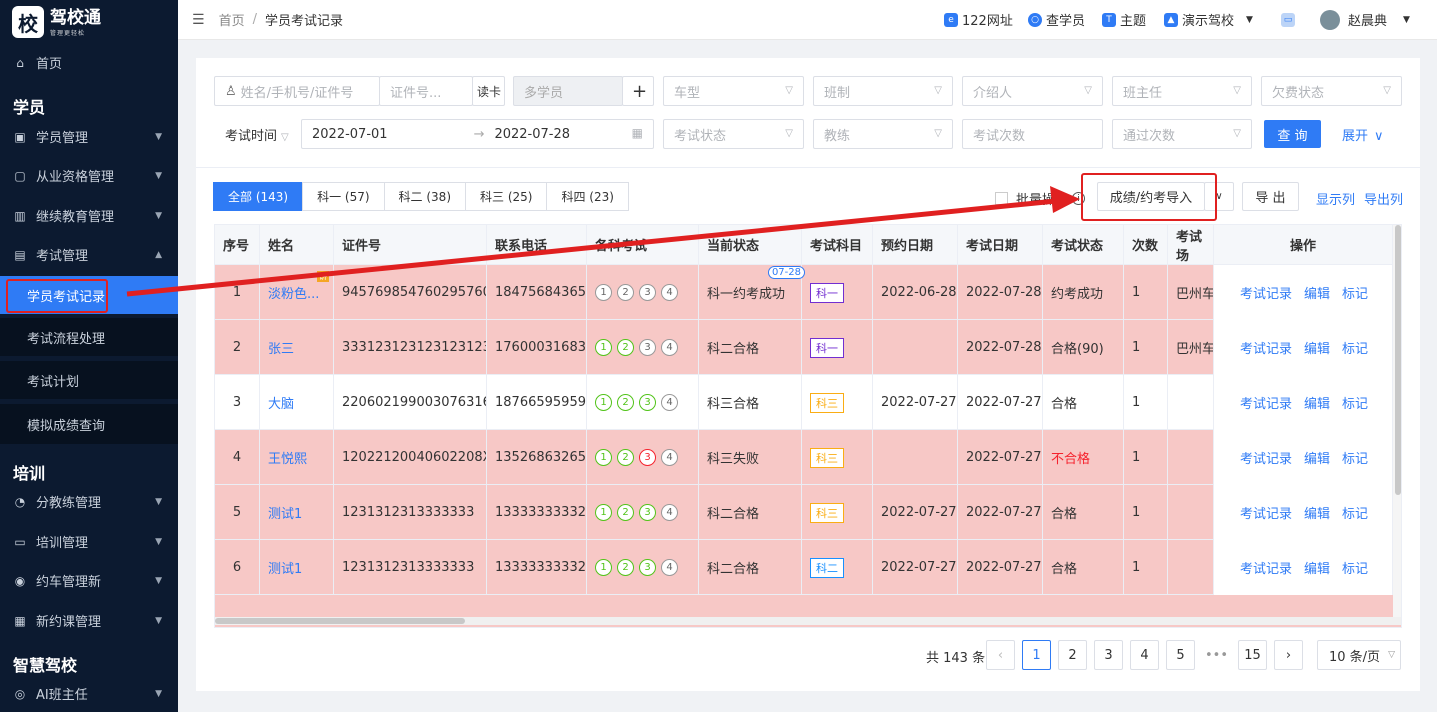 This screenshot has width=1437, height=712. Describe the element at coordinates (1331, 91) in the screenshot. I see `debt-select: 欠费状态 ▽` at that location.